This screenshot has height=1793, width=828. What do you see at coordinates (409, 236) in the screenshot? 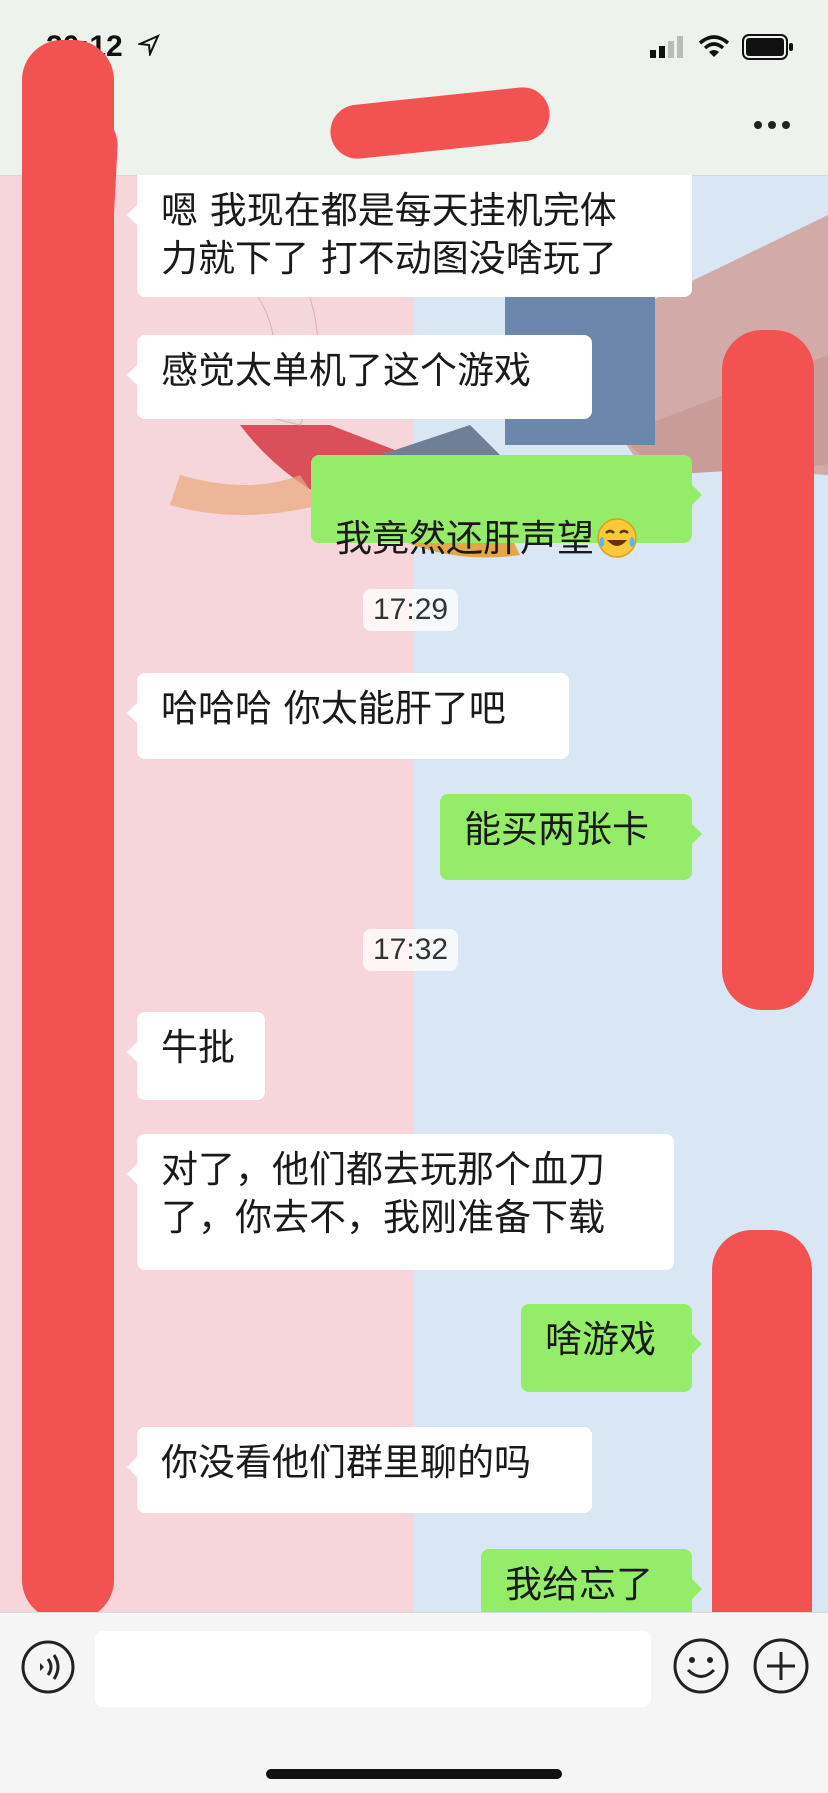
I see `message-bubble: 嗯 我现在都是每天挂机完体 力就下了 打不动图没啥玩了` at bounding box center [409, 236].